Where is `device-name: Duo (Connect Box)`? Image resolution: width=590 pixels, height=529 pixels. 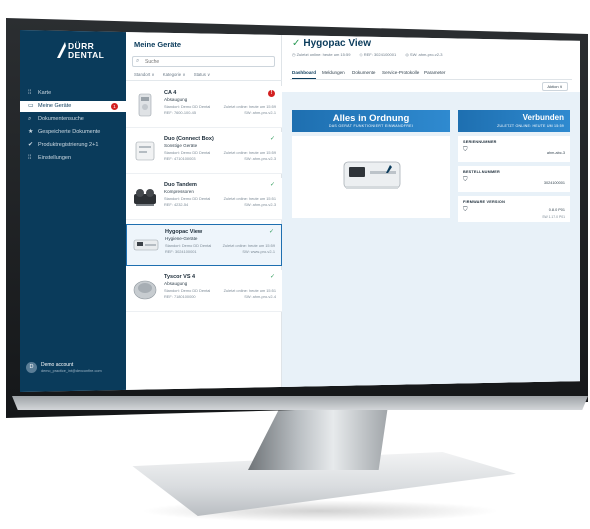 device-name: Duo (Connect Box) is located at coordinates (189, 139).